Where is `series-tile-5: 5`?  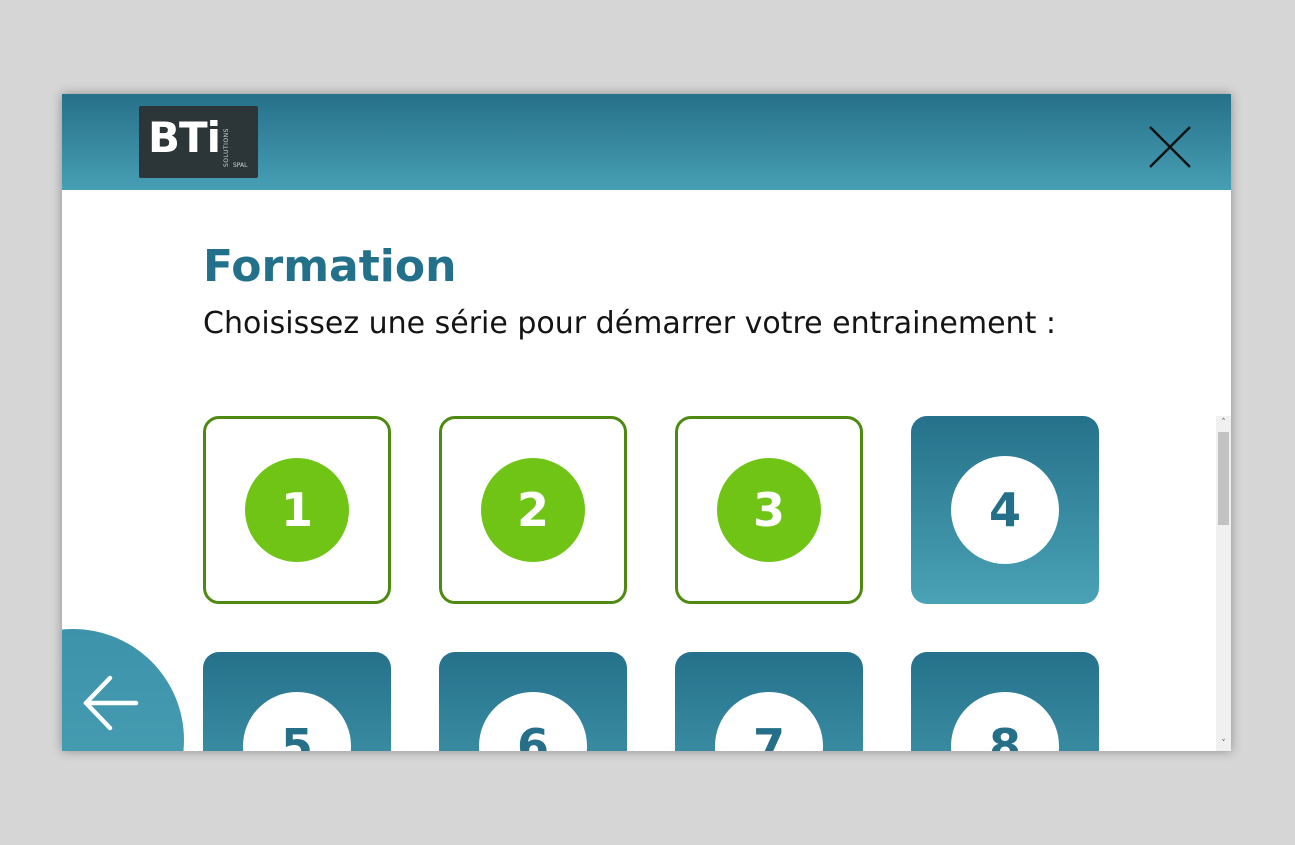 series-tile-5: 5 is located at coordinates (297, 701).